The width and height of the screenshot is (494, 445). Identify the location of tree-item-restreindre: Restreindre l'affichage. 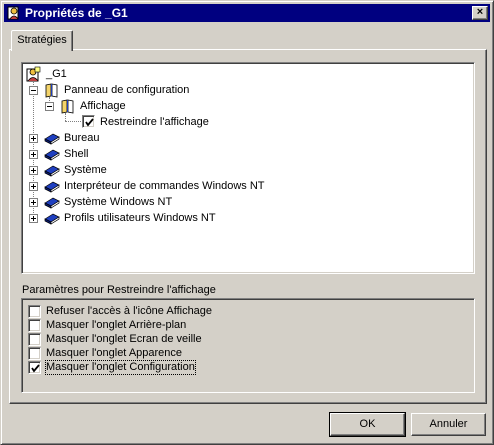
(232, 122).